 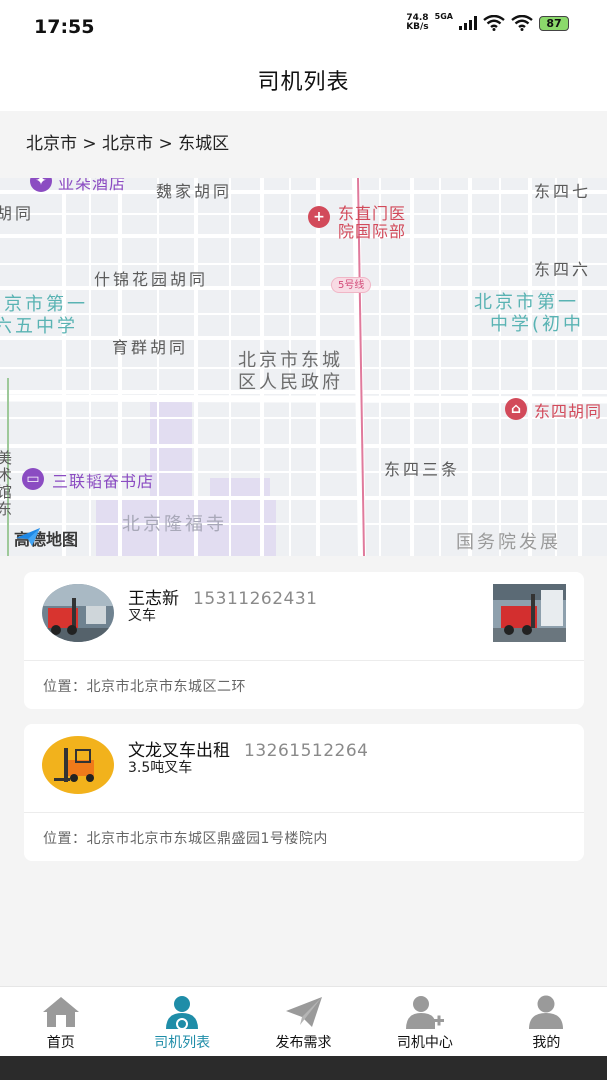 I want to click on driver-name-row: 王志新 15311262431, so click(x=222, y=596).